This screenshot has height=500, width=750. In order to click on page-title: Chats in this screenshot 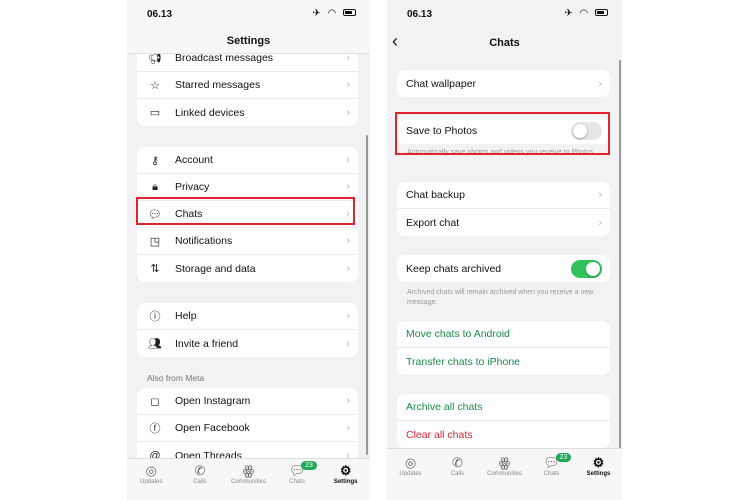, I will do `click(504, 43)`.